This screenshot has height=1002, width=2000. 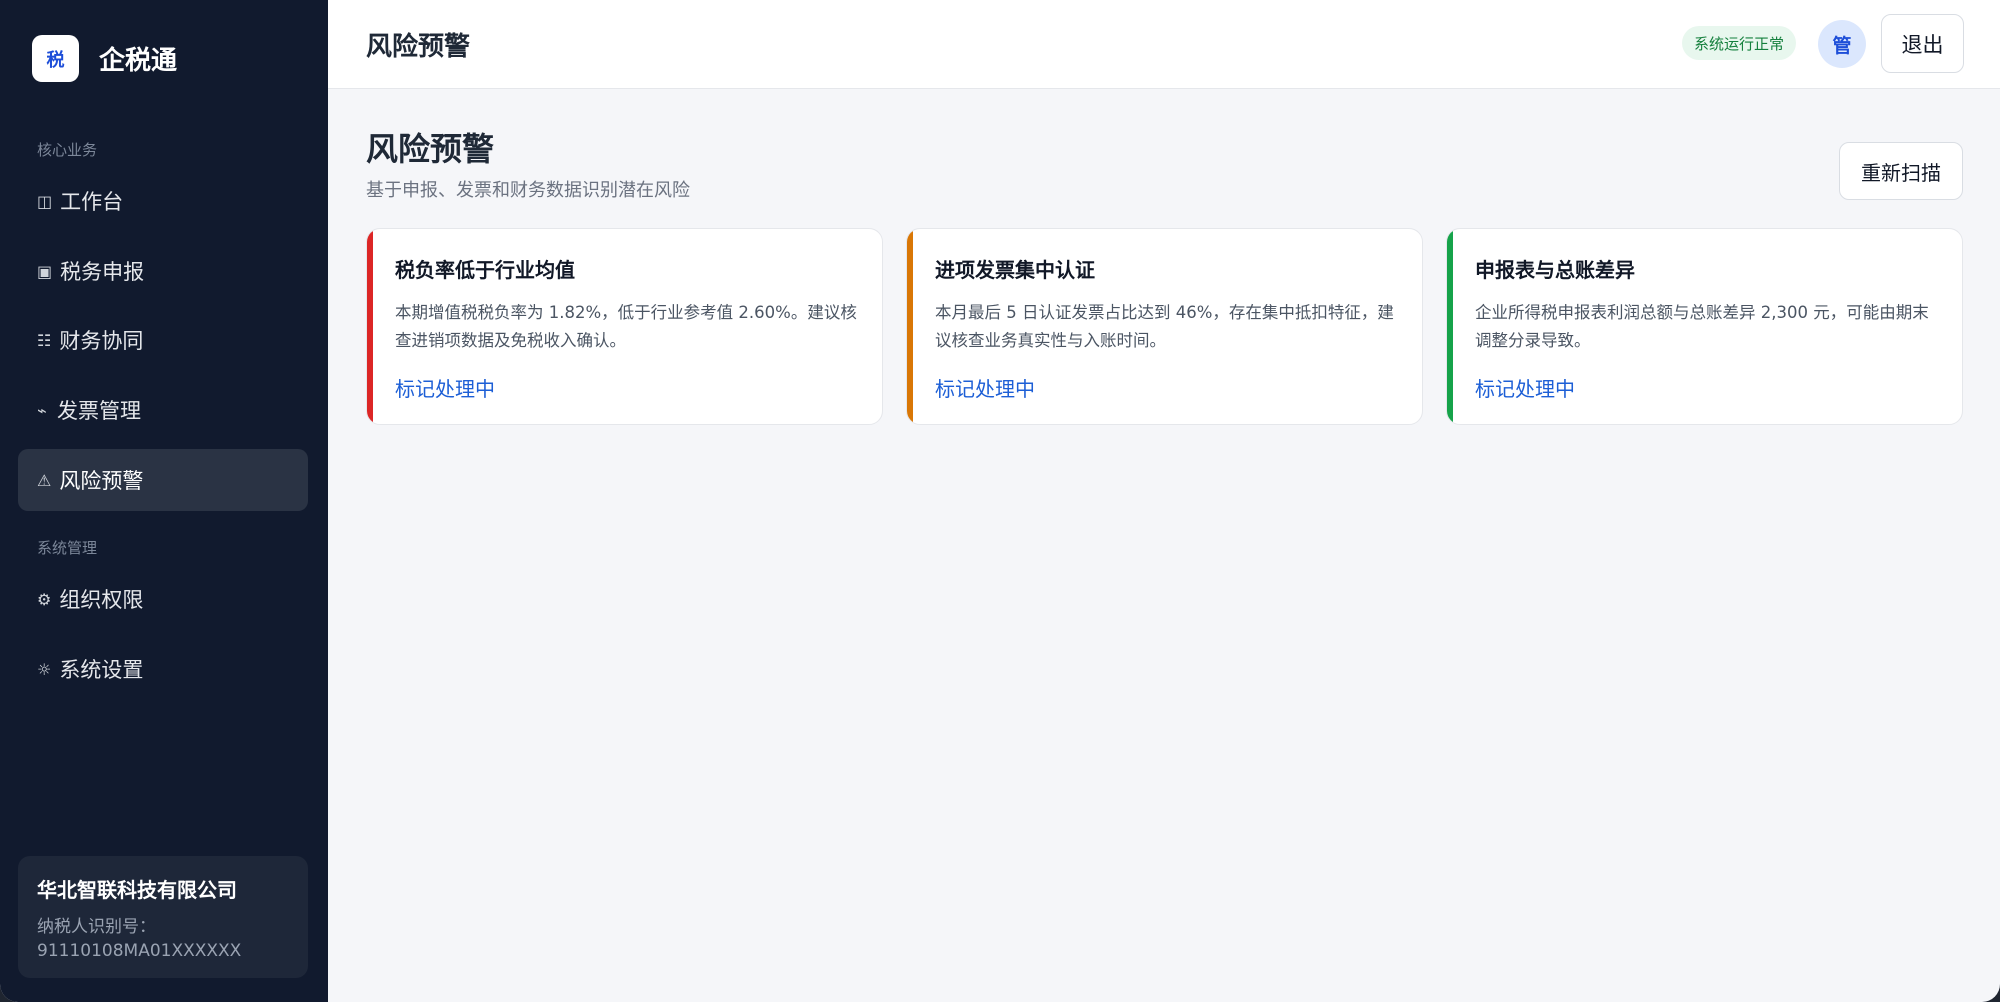 I want to click on card-description: 企业所得税申报表利润总额与总账差异 2,300 元，可能由期末调整分录导致。, so click(x=1702, y=326).